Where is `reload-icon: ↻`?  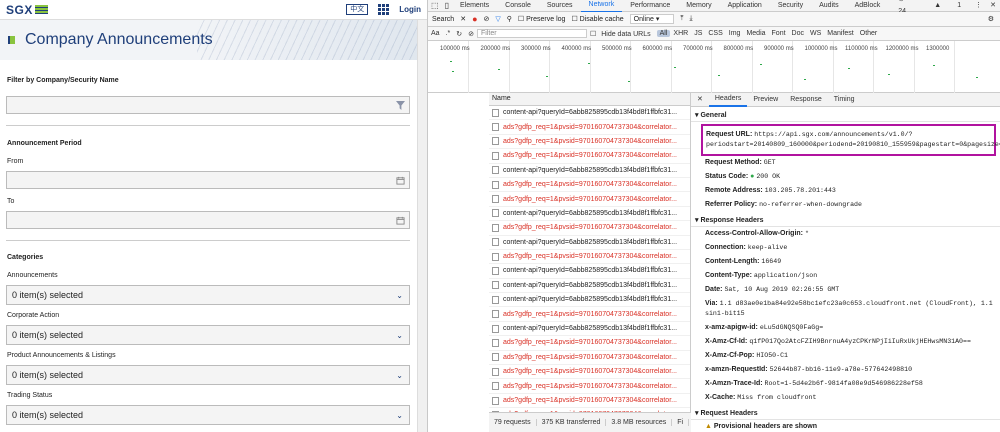
reload-icon: ↻ is located at coordinates (459, 34).